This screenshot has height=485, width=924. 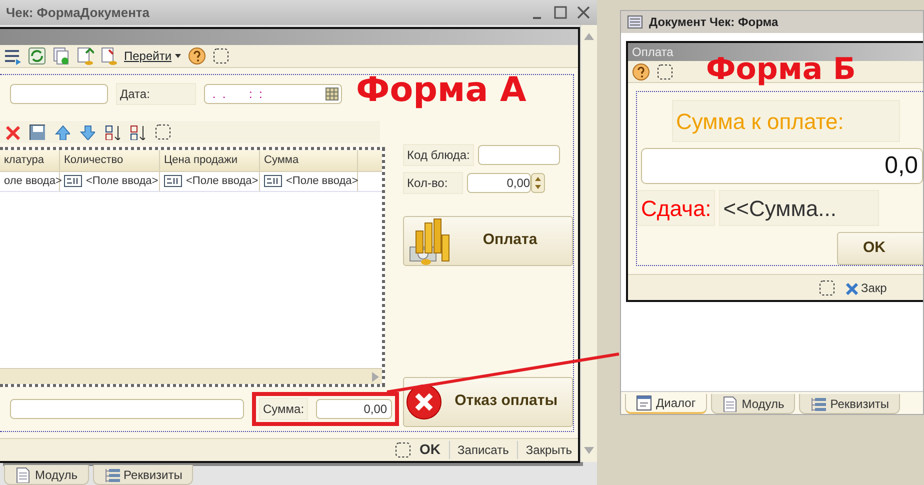 I want to click on caret-icon, so click(x=178, y=56).